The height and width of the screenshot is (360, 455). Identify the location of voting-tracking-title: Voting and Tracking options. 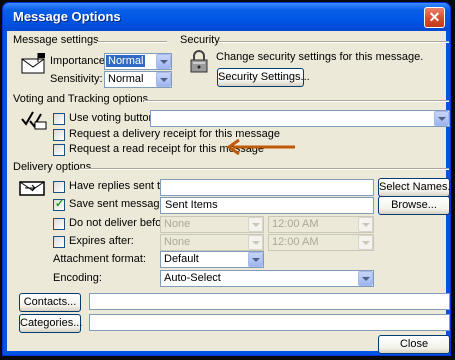
(81, 99).